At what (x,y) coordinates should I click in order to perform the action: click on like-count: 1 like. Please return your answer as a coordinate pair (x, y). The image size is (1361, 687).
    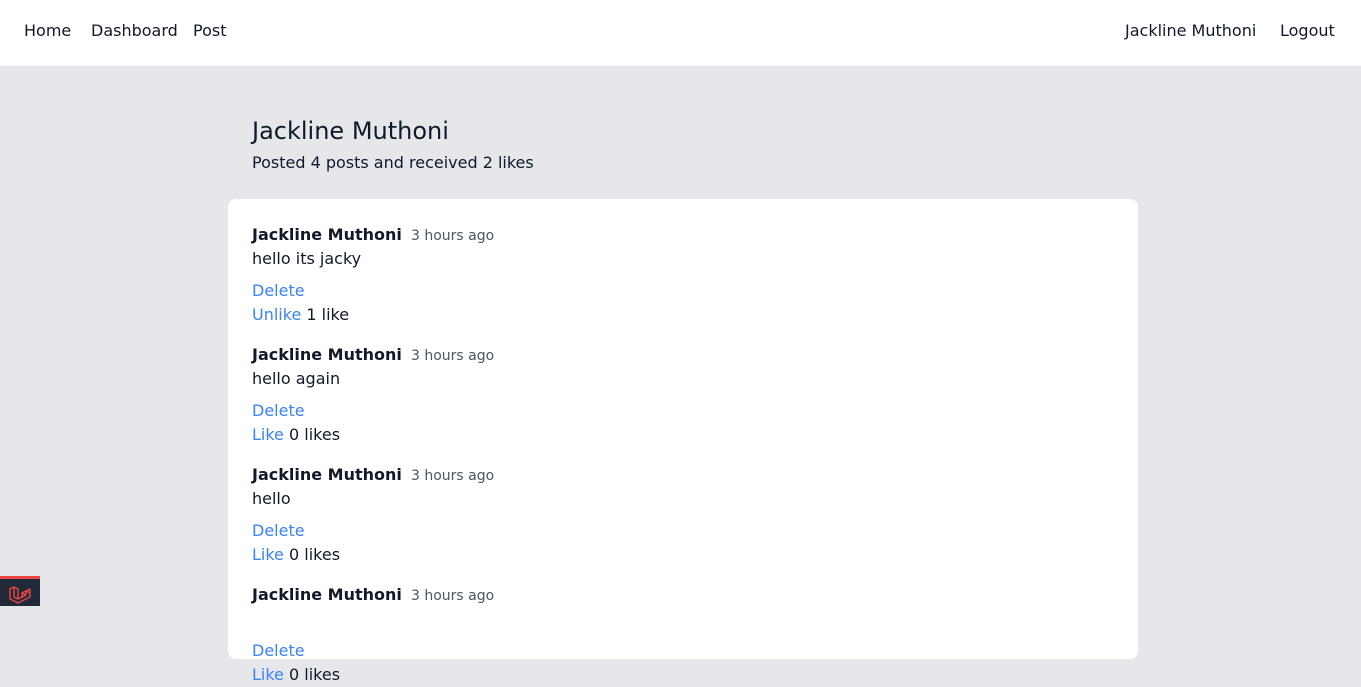
    Looking at the image, I should click on (328, 314).